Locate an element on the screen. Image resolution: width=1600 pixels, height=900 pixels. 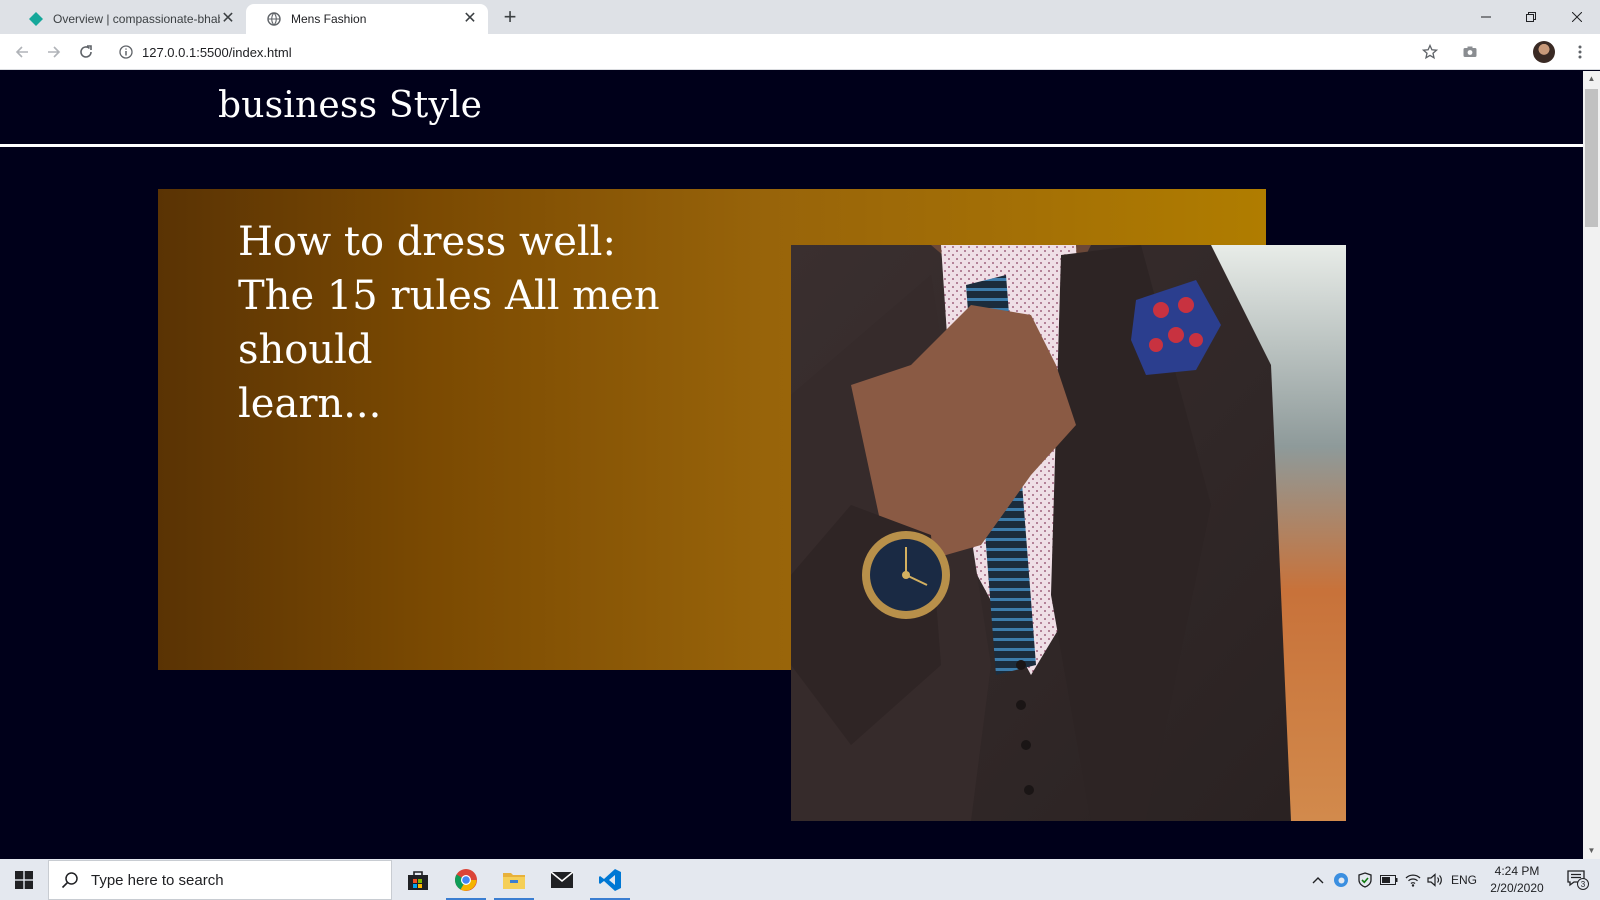
bookmark-star-icon is located at coordinates (1430, 52).